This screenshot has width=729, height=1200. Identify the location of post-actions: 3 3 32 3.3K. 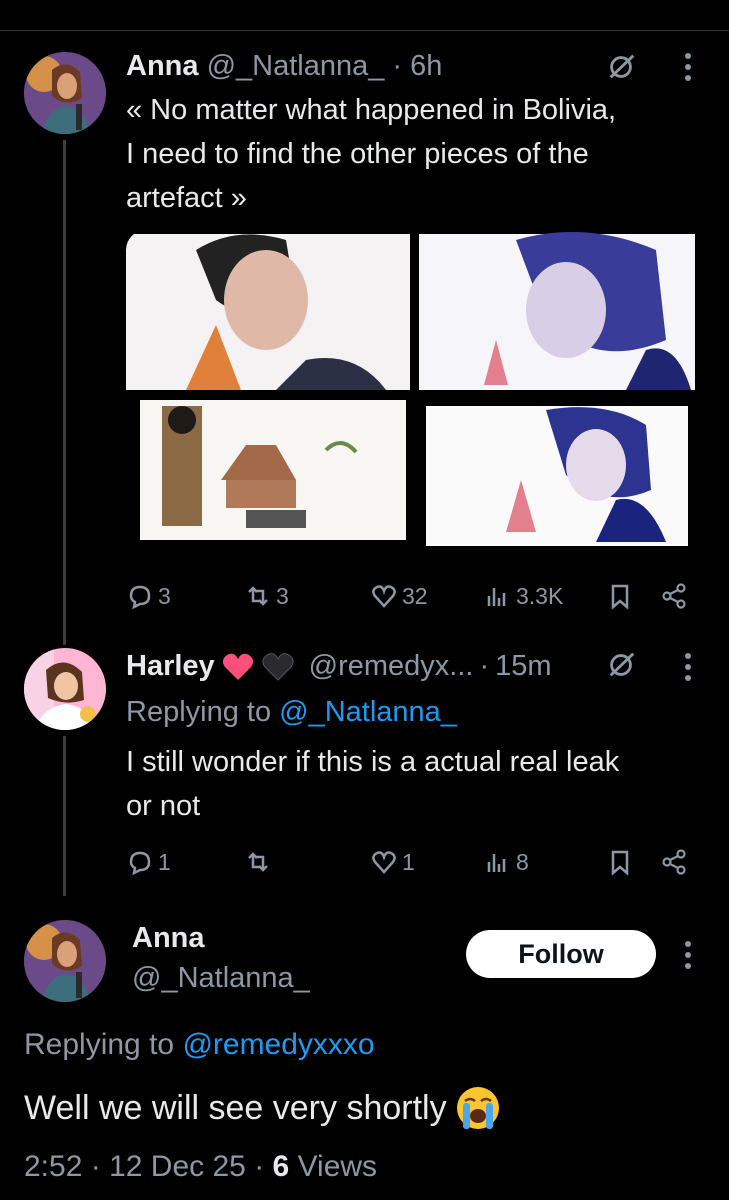
(411, 596).